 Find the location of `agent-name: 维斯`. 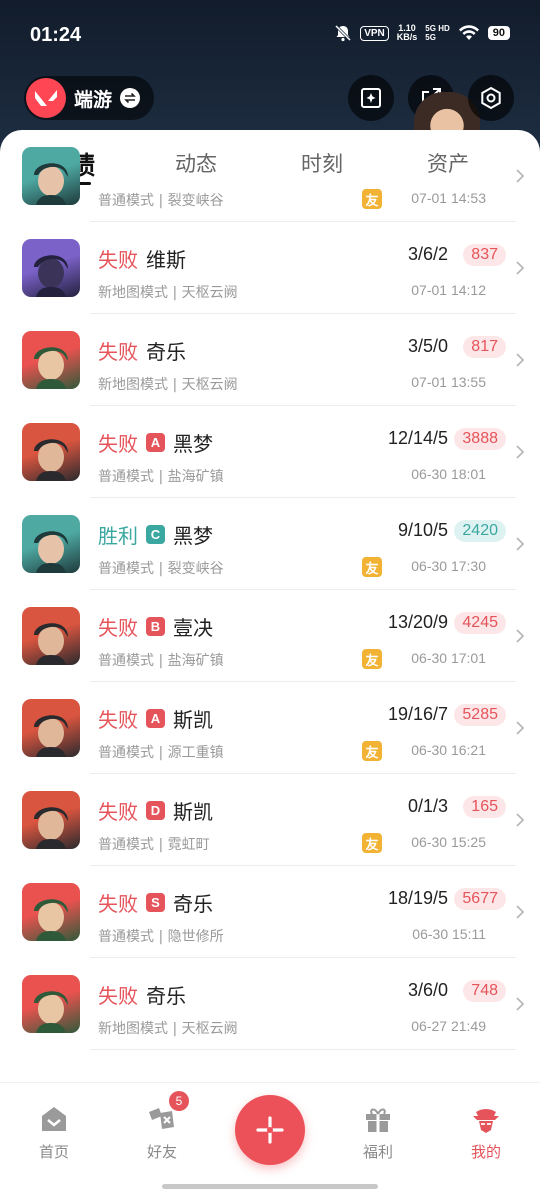

agent-name: 维斯 is located at coordinates (166, 260).